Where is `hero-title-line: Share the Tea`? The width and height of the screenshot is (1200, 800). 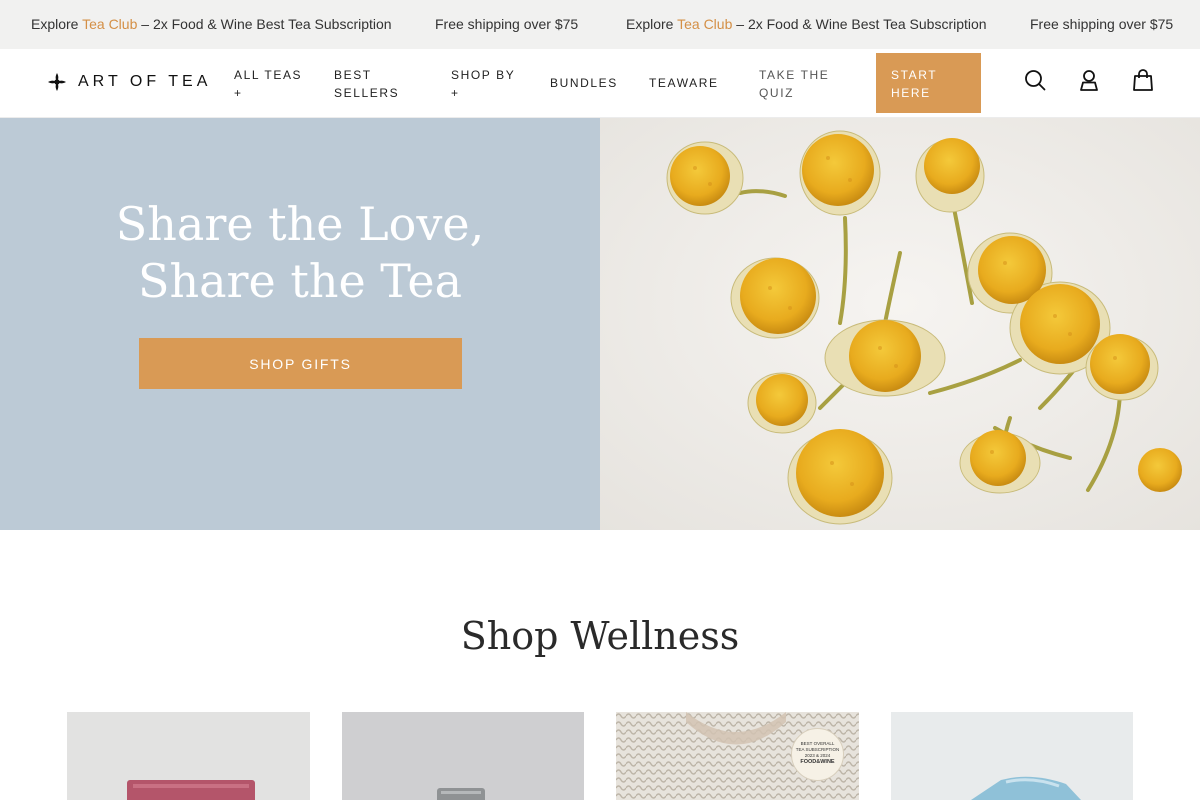 hero-title-line: Share the Tea is located at coordinates (300, 281).